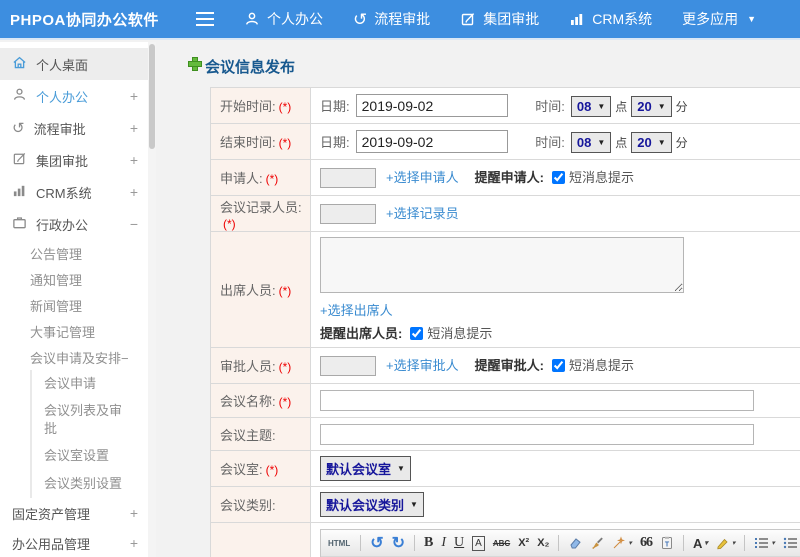  I want to click on table-row: 开始时间:(*) 日期: 时间: 08▼点20▼分, so click(505, 105).